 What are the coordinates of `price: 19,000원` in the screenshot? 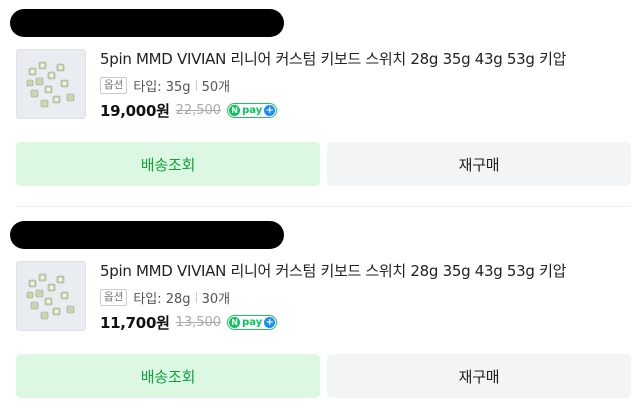 It's located at (135, 111).